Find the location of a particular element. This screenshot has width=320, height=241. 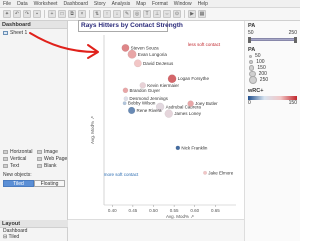

sheet-item: Sheet 1 is located at coordinates (33, 33).